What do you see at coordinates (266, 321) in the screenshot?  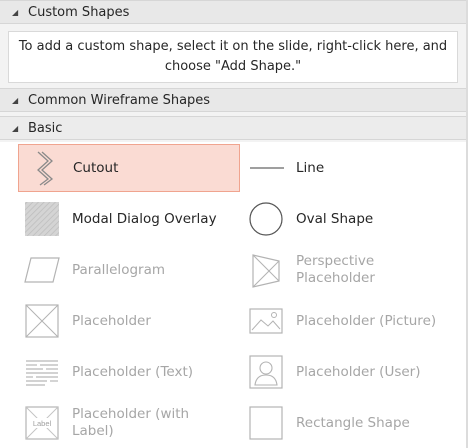 I see `picture-icon` at bounding box center [266, 321].